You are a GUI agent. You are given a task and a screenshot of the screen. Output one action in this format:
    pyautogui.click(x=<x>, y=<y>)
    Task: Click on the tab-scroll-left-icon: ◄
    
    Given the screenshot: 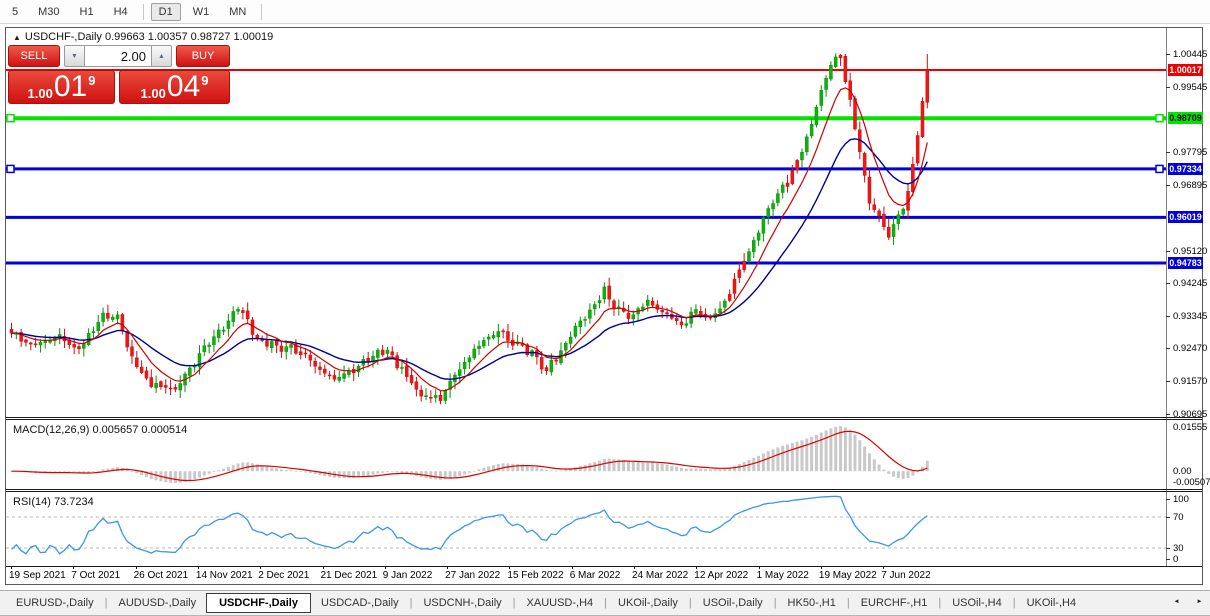 What is the action you would take?
    pyautogui.click(x=1176, y=601)
    